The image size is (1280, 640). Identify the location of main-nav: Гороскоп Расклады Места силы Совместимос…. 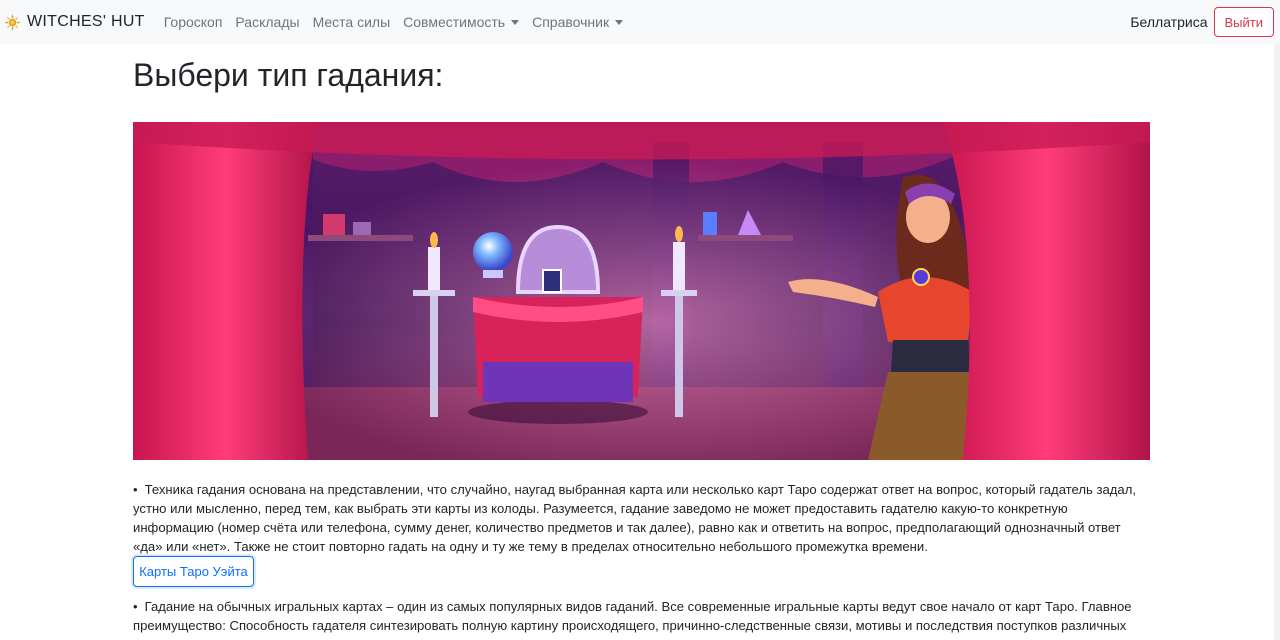
(400, 22).